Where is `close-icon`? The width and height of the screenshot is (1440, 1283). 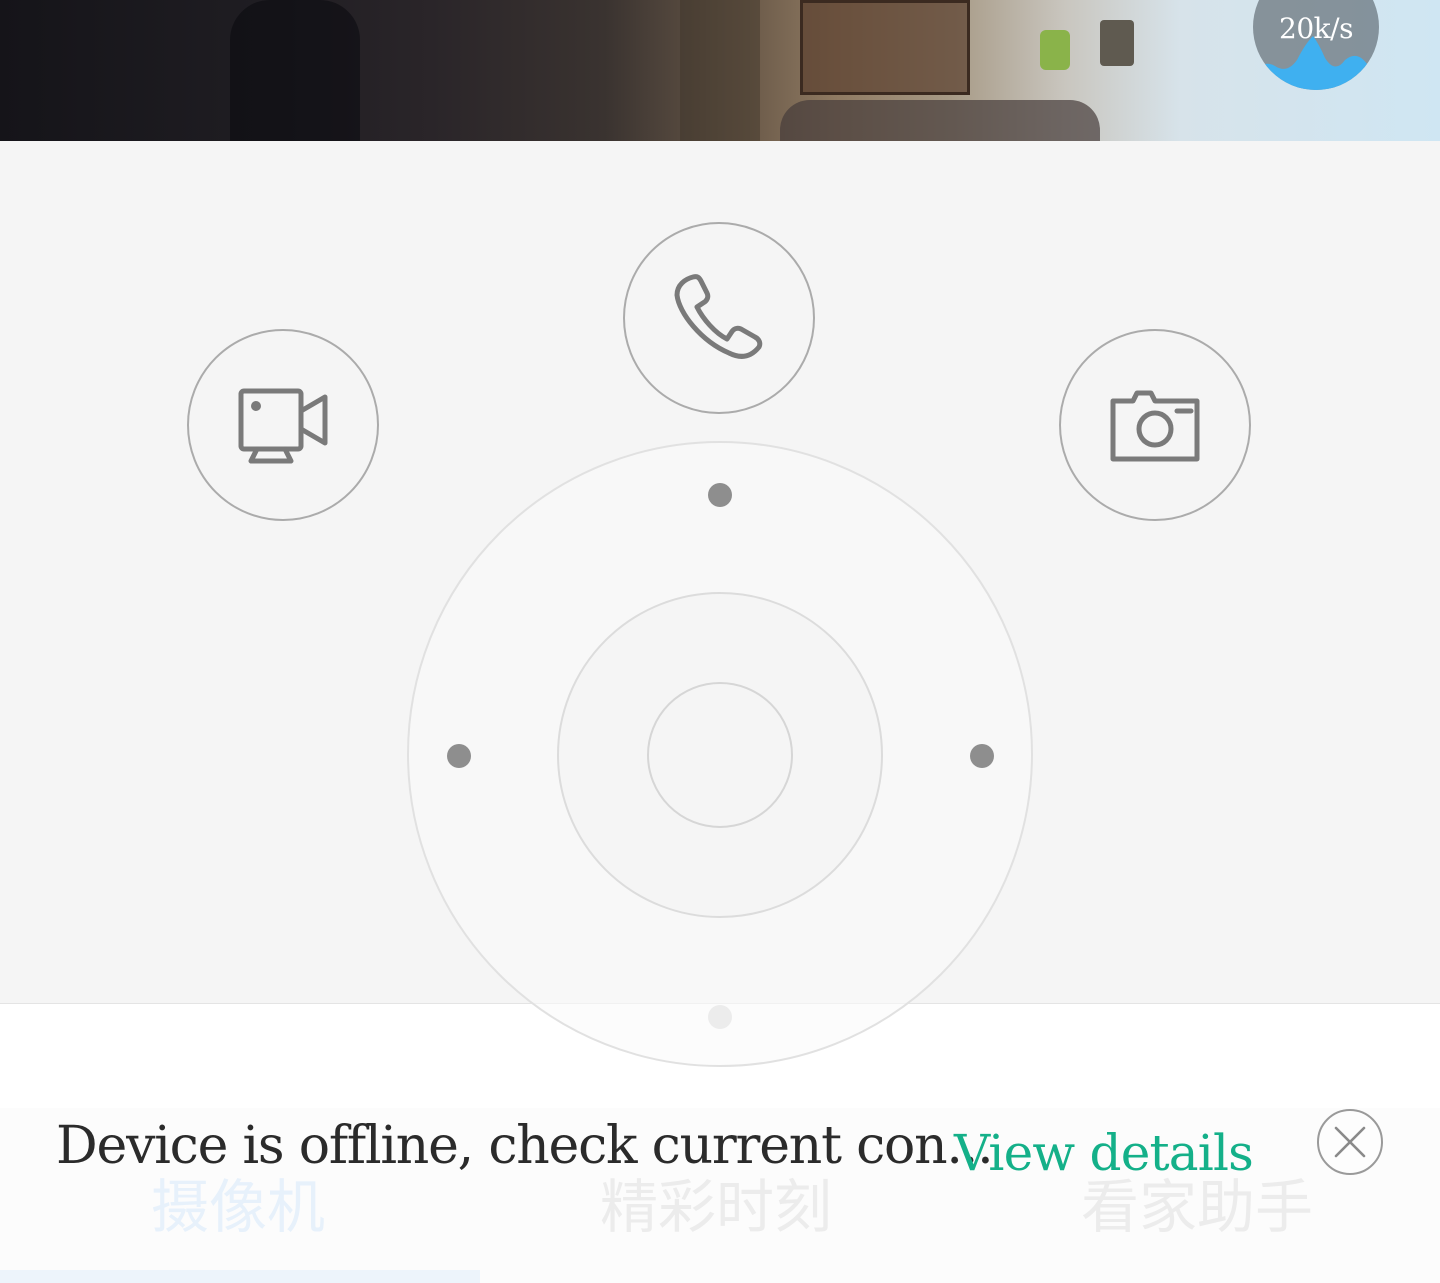 close-icon is located at coordinates (1350, 1142).